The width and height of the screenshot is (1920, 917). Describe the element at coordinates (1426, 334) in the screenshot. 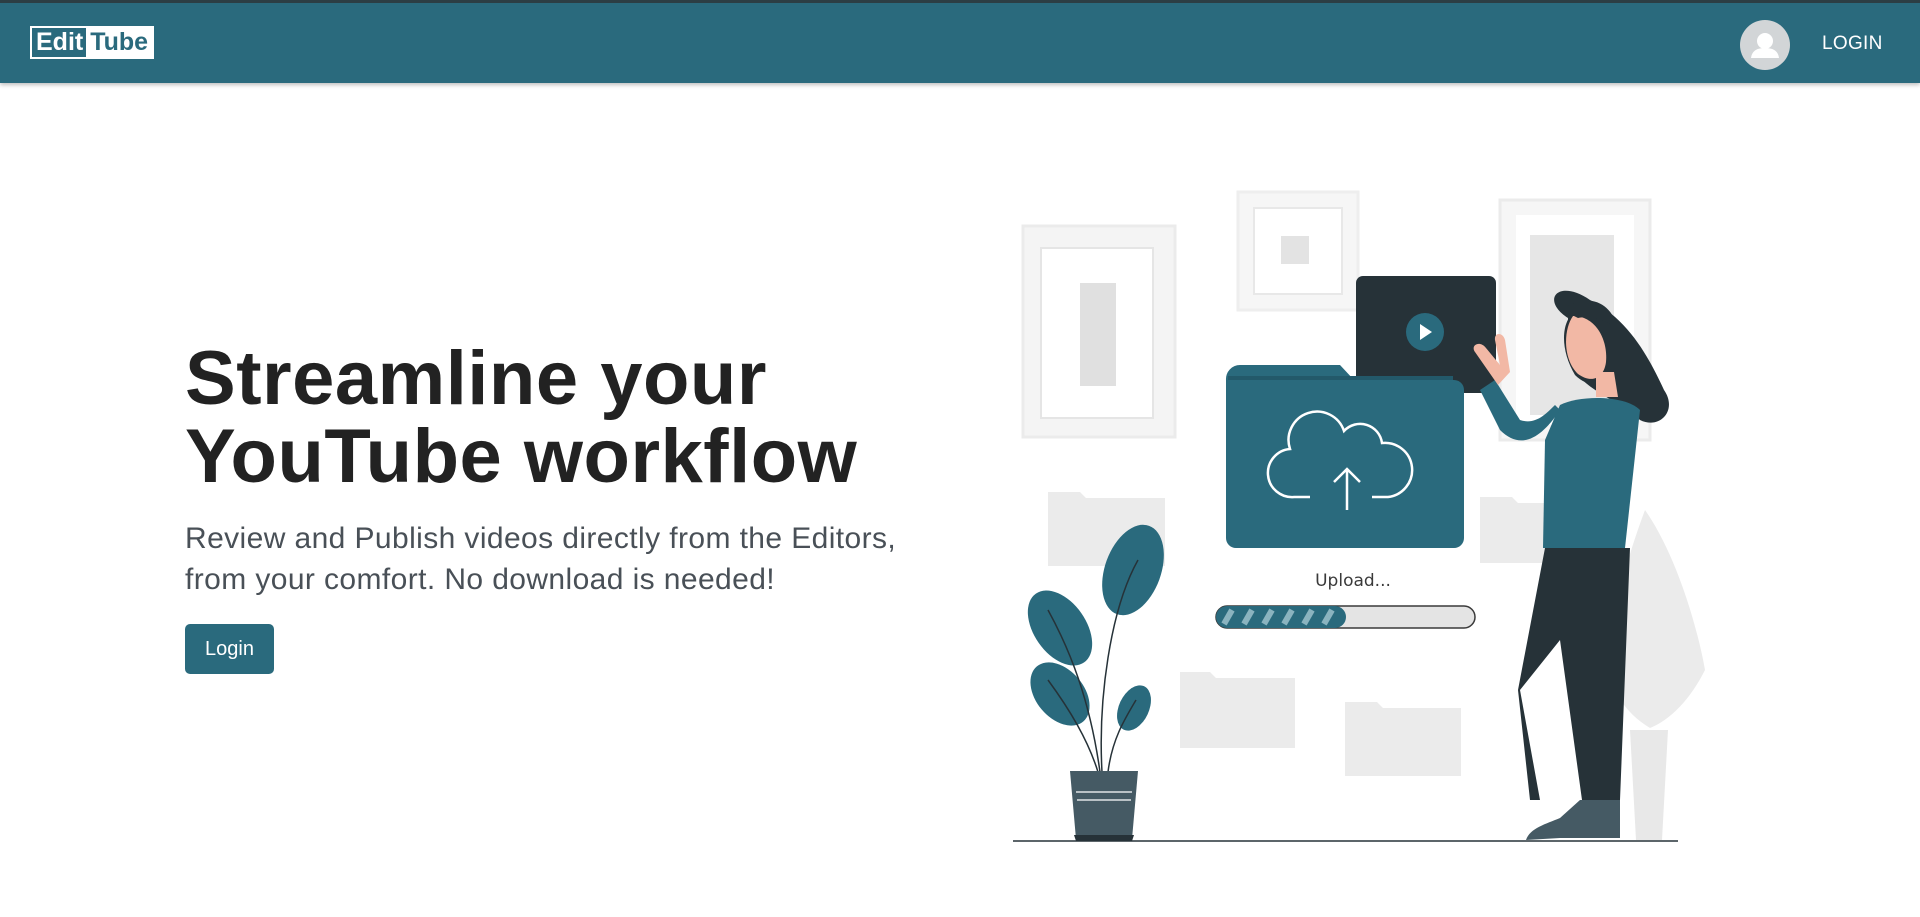

I see `video-card` at that location.